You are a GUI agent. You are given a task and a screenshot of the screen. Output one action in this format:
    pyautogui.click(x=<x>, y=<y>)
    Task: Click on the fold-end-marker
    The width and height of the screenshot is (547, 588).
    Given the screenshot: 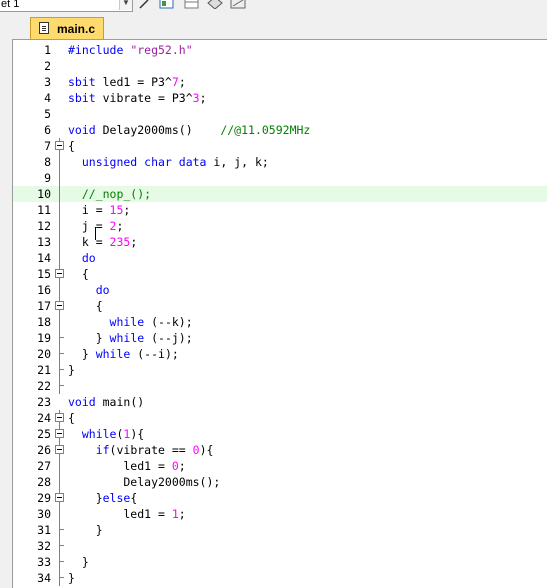 What is the action you would take?
    pyautogui.click(x=60, y=354)
    